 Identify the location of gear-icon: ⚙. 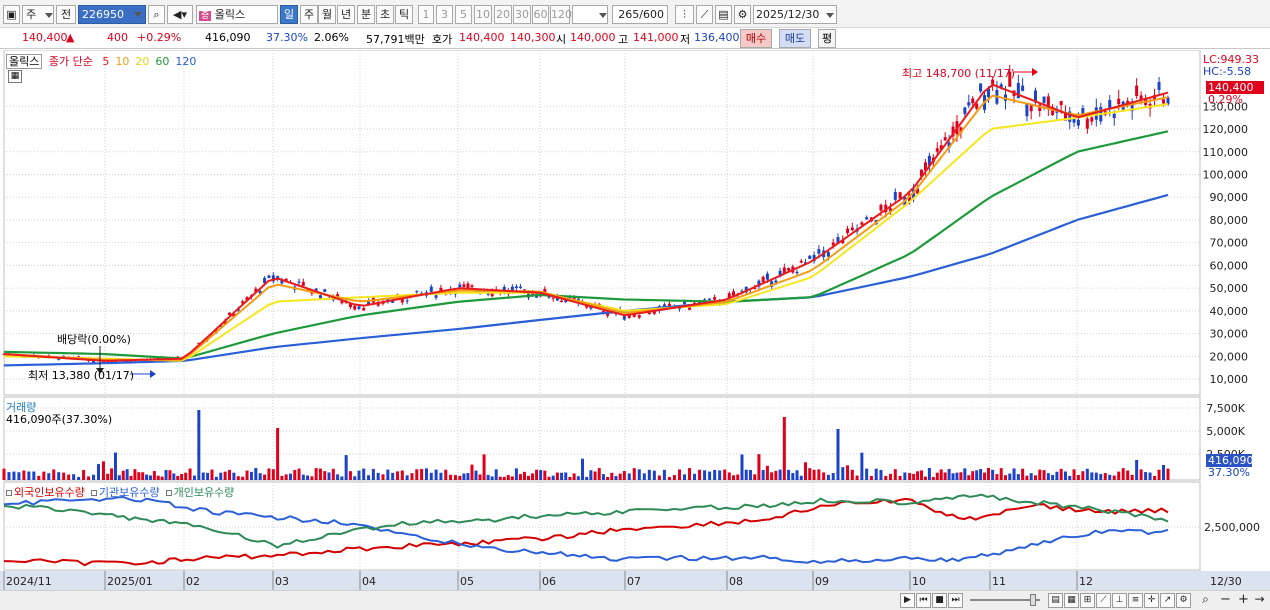
(742, 14).